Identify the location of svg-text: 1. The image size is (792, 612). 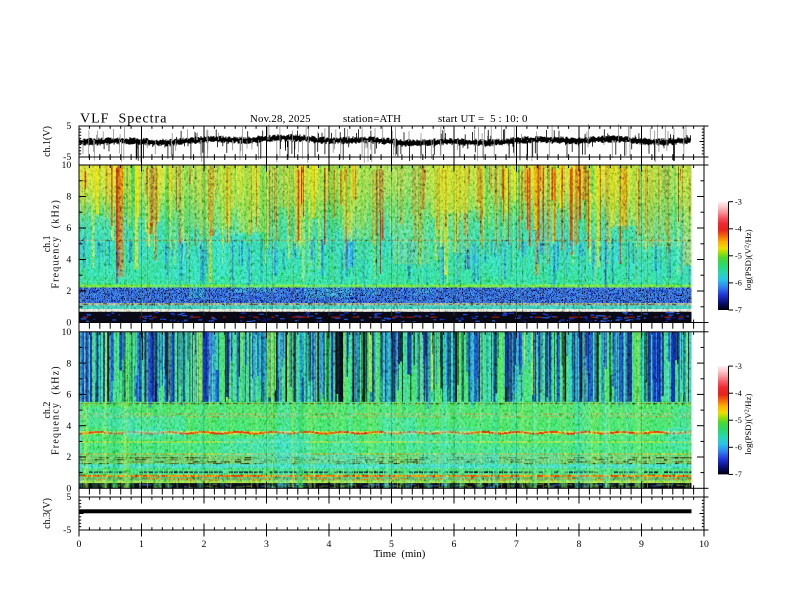
(141, 544).